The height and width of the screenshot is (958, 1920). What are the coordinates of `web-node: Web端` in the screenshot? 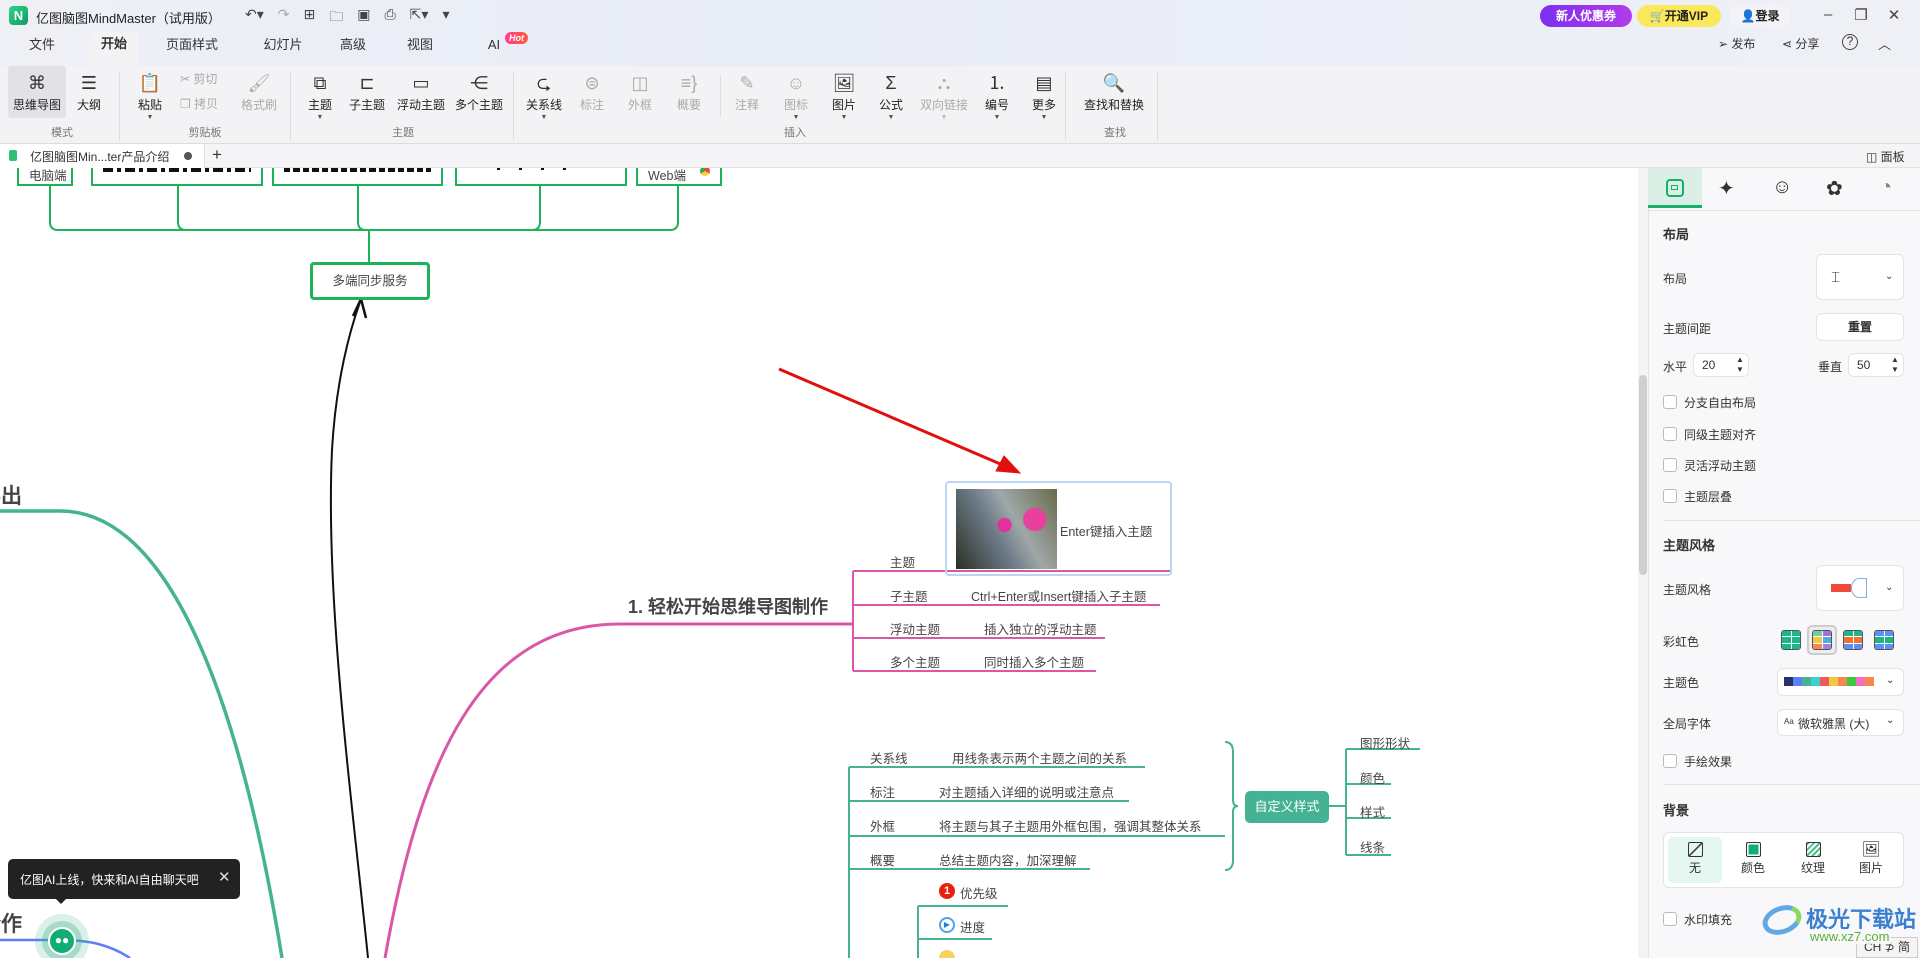 It's located at (679, 177).